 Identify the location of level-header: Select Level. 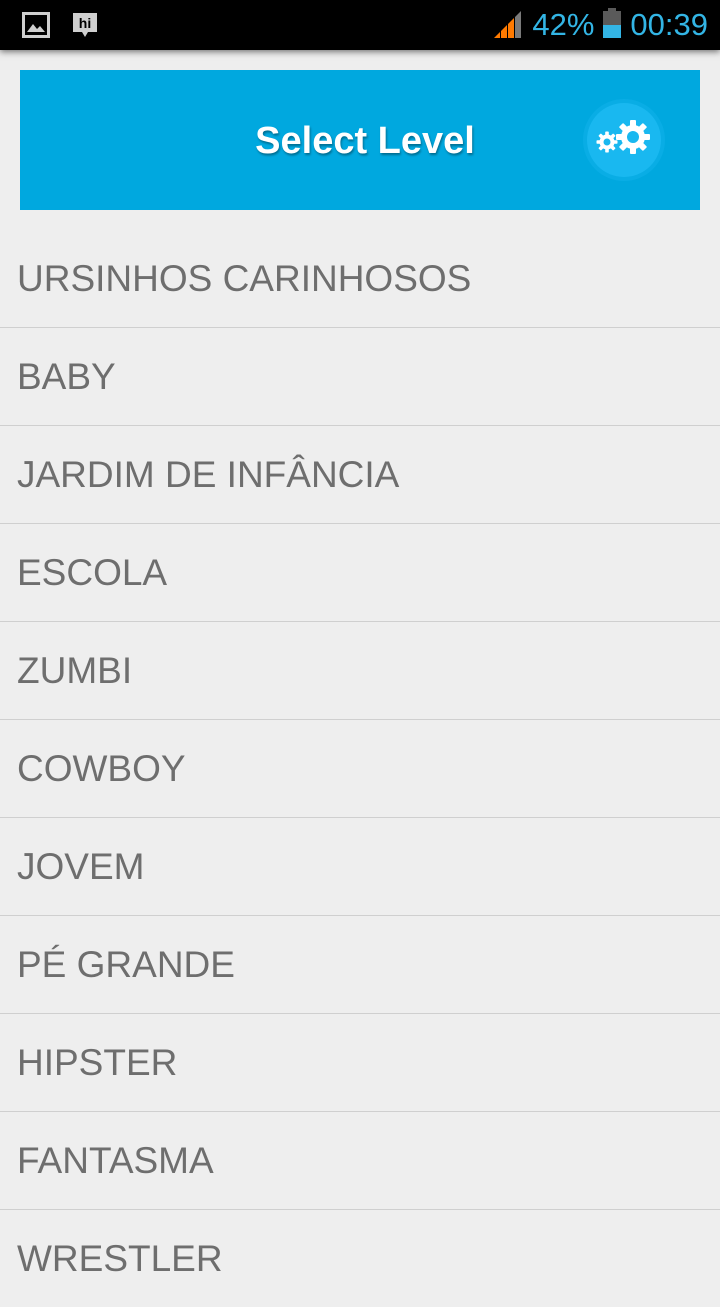
(360, 140).